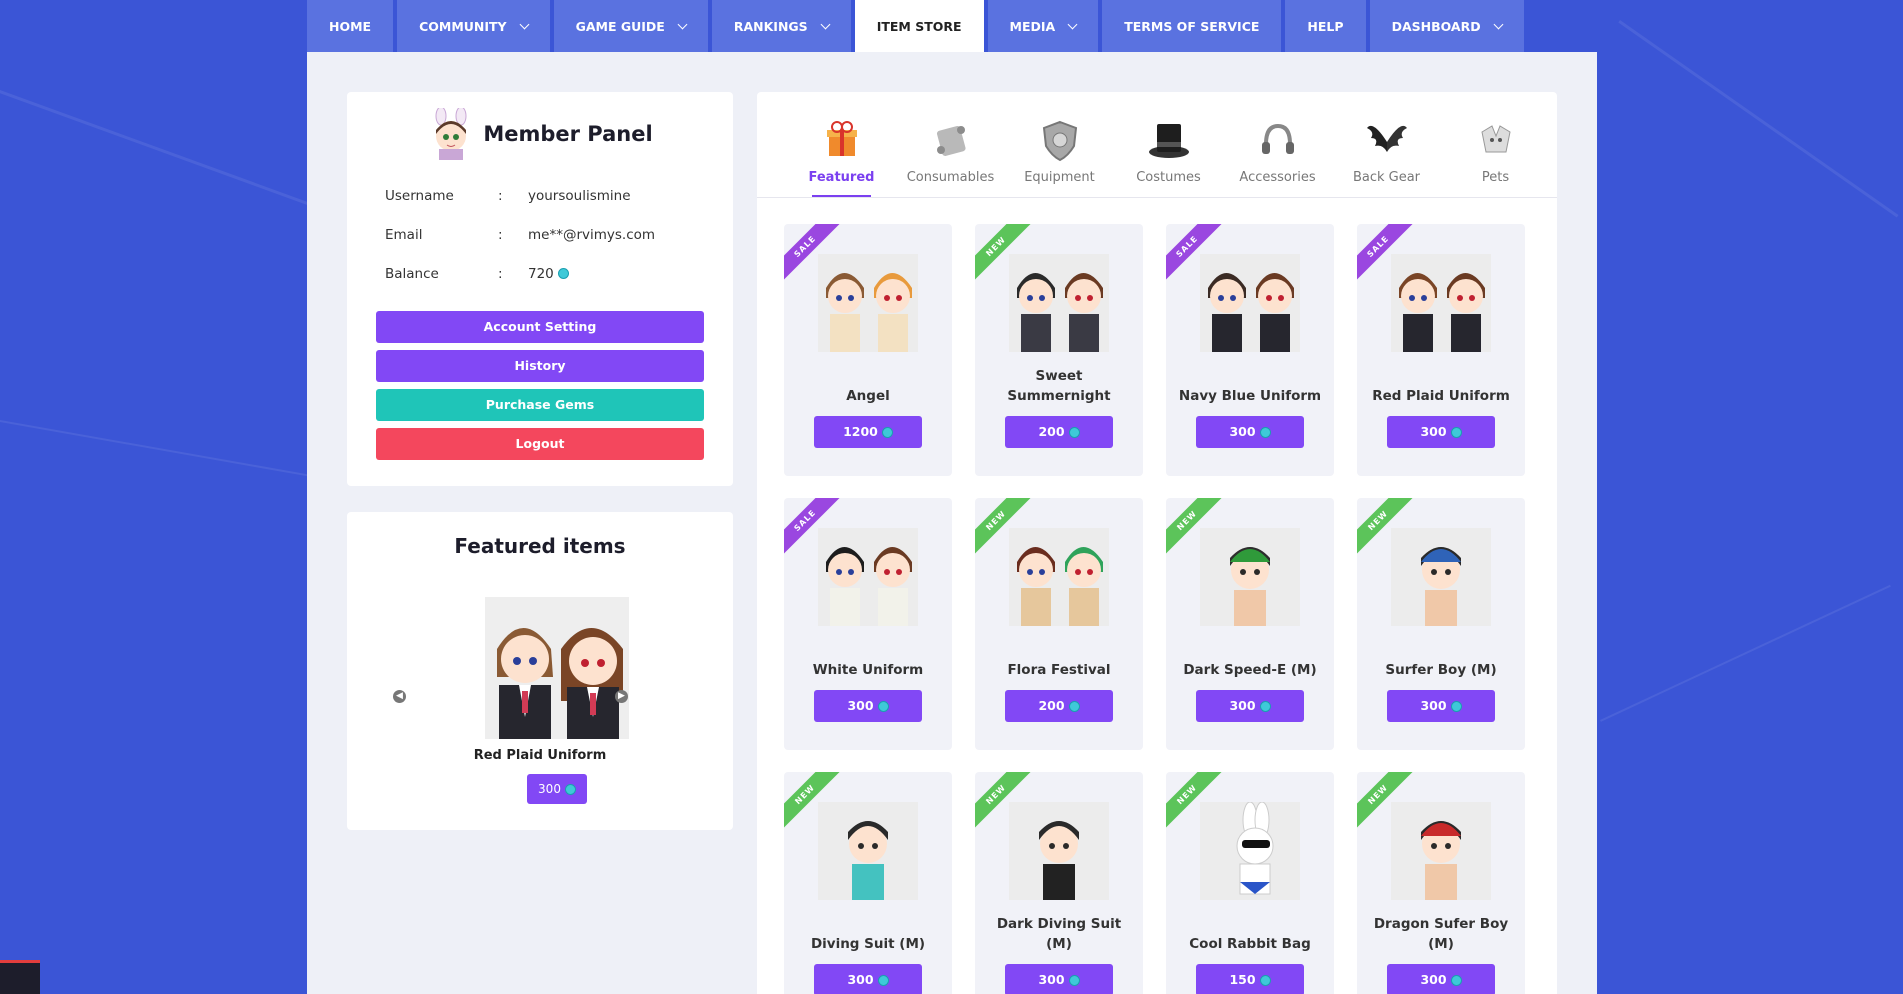 Image resolution: width=1903 pixels, height=994 pixels. Describe the element at coordinates (1051, 705) in the screenshot. I see `price-value: 200` at that location.